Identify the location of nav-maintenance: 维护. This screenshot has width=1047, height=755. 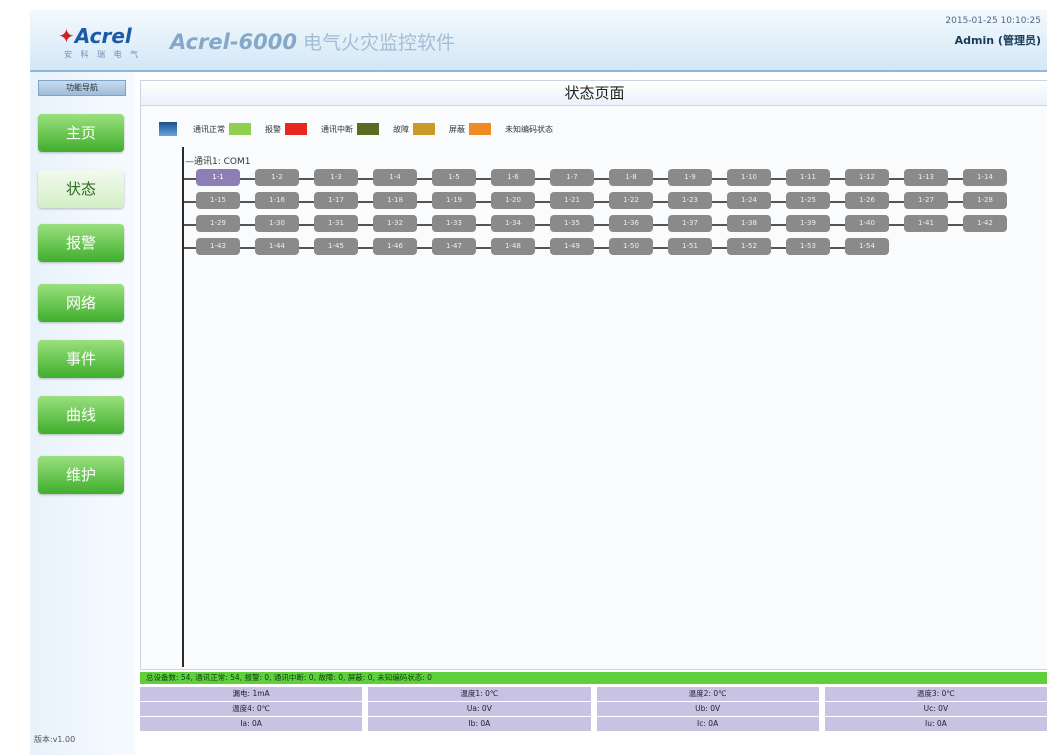
(81, 475).